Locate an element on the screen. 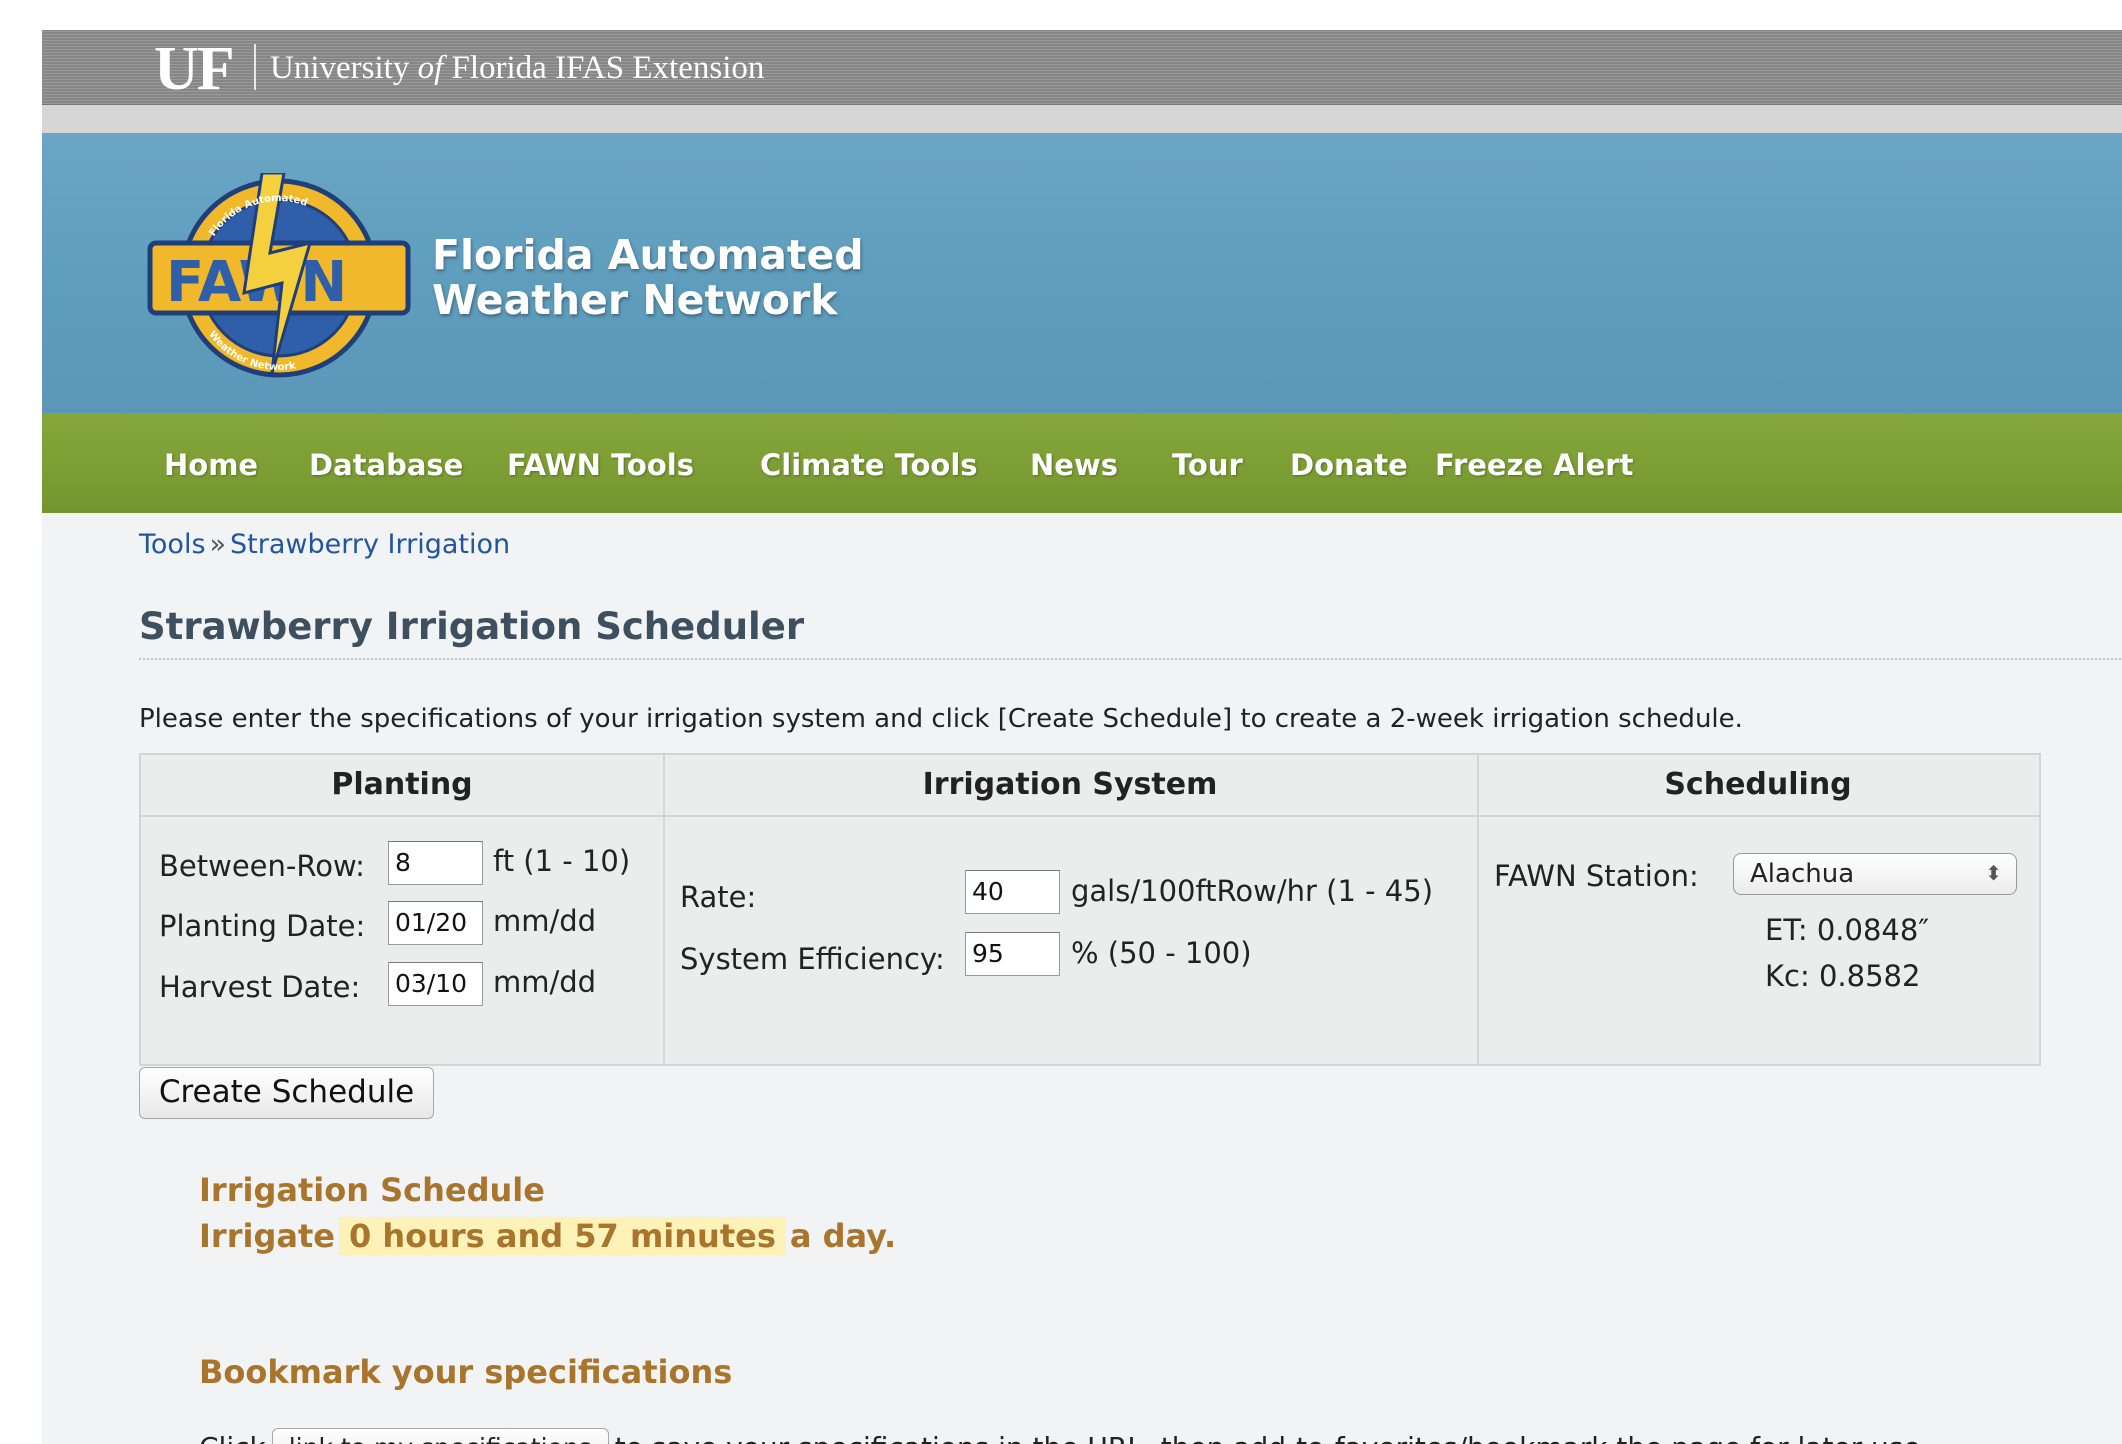  nav-database: Database is located at coordinates (386, 465).